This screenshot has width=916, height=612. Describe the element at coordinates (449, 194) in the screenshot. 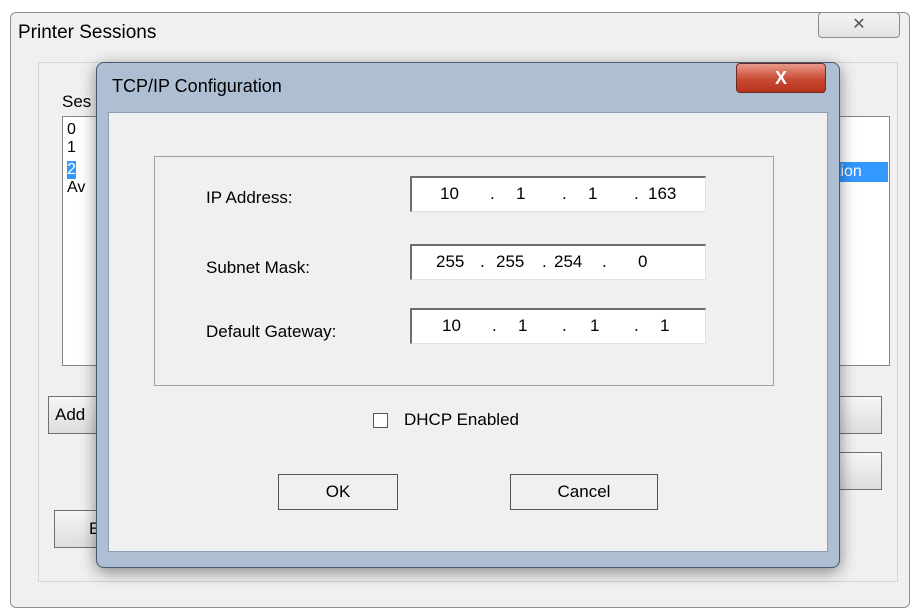

I see `ip-address-octet-1: 10` at that location.